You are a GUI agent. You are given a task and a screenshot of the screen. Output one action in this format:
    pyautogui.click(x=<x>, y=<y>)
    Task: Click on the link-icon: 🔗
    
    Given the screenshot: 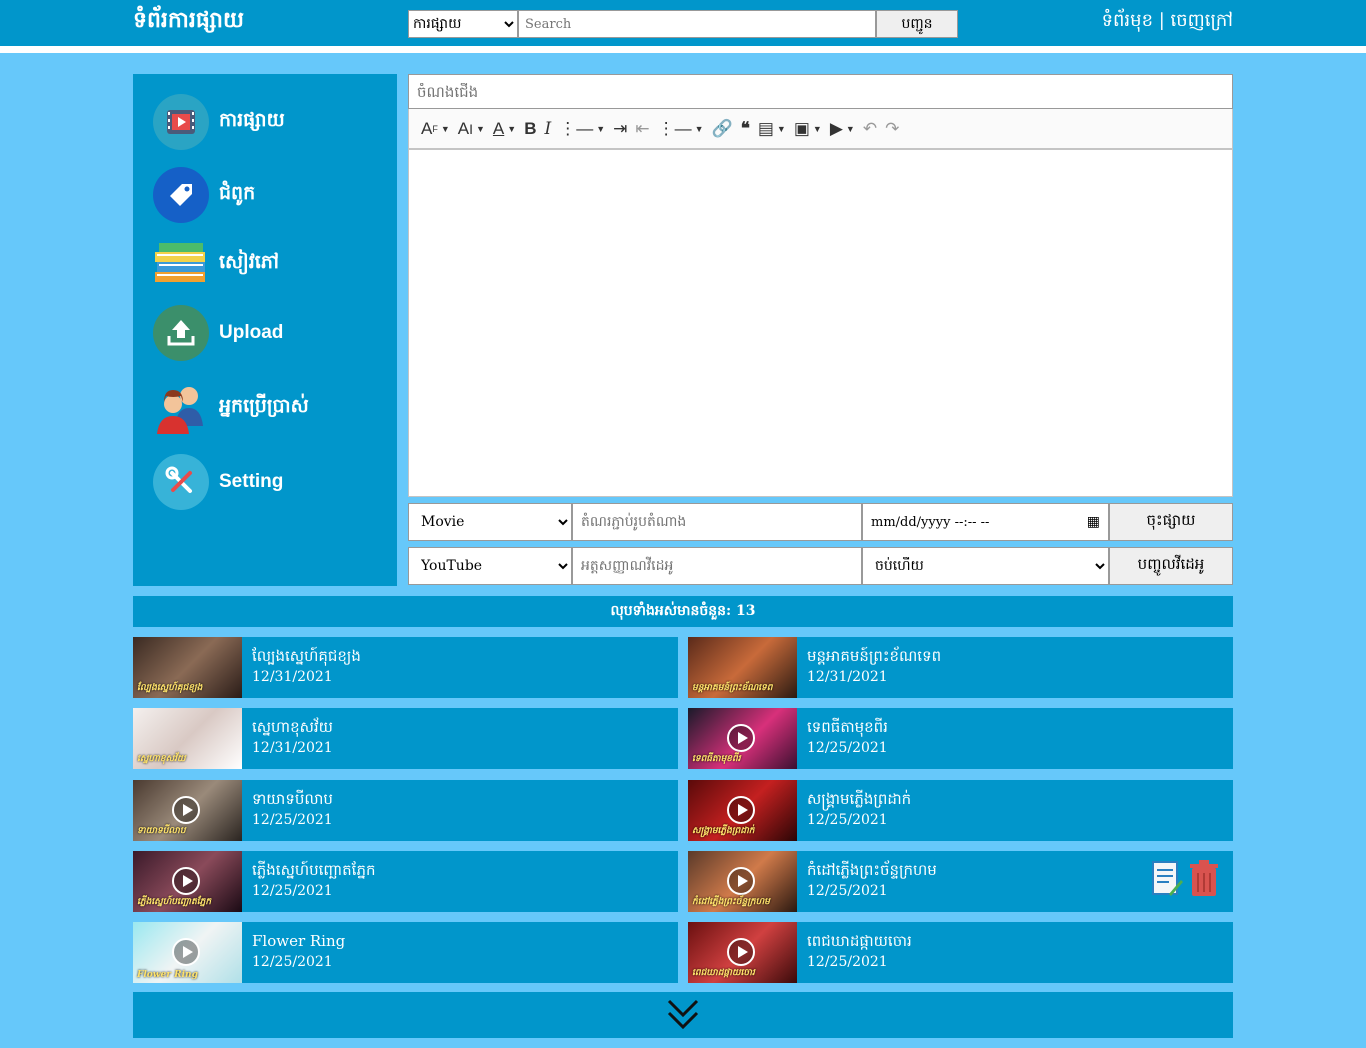 What is the action you would take?
    pyautogui.click(x=722, y=129)
    